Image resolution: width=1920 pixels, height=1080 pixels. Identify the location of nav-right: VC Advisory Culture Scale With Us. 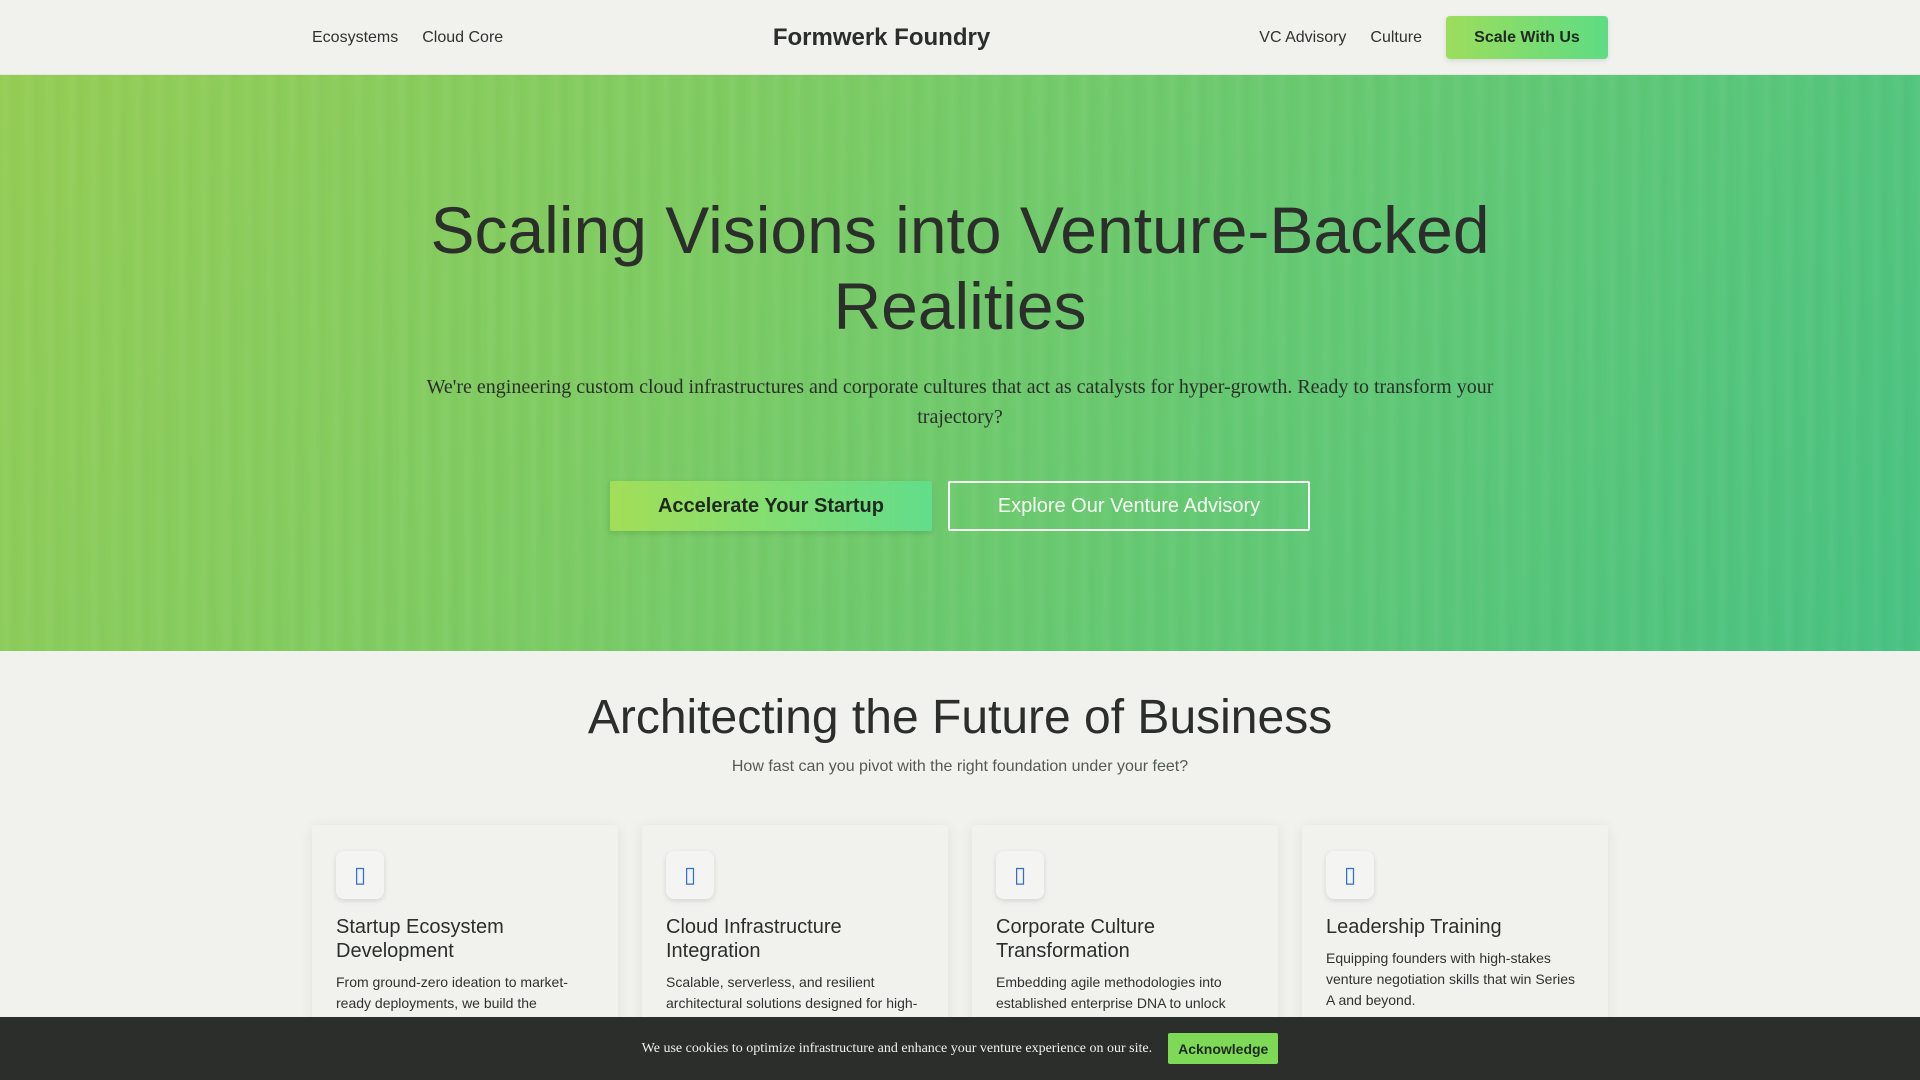
(1433, 37).